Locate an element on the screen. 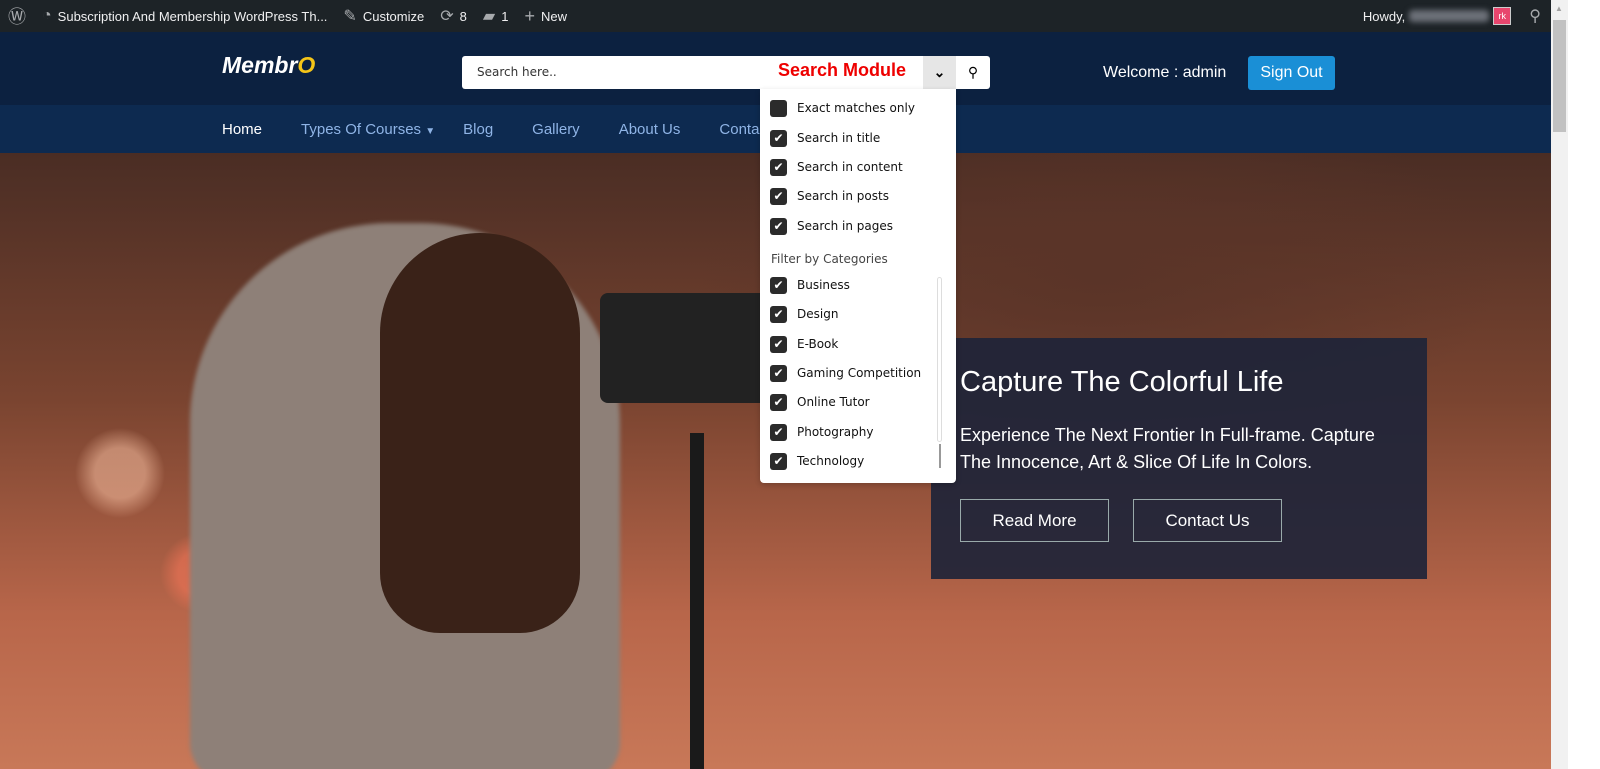 The width and height of the screenshot is (1600, 769). updates-link: ⟳ 8 is located at coordinates (453, 16).